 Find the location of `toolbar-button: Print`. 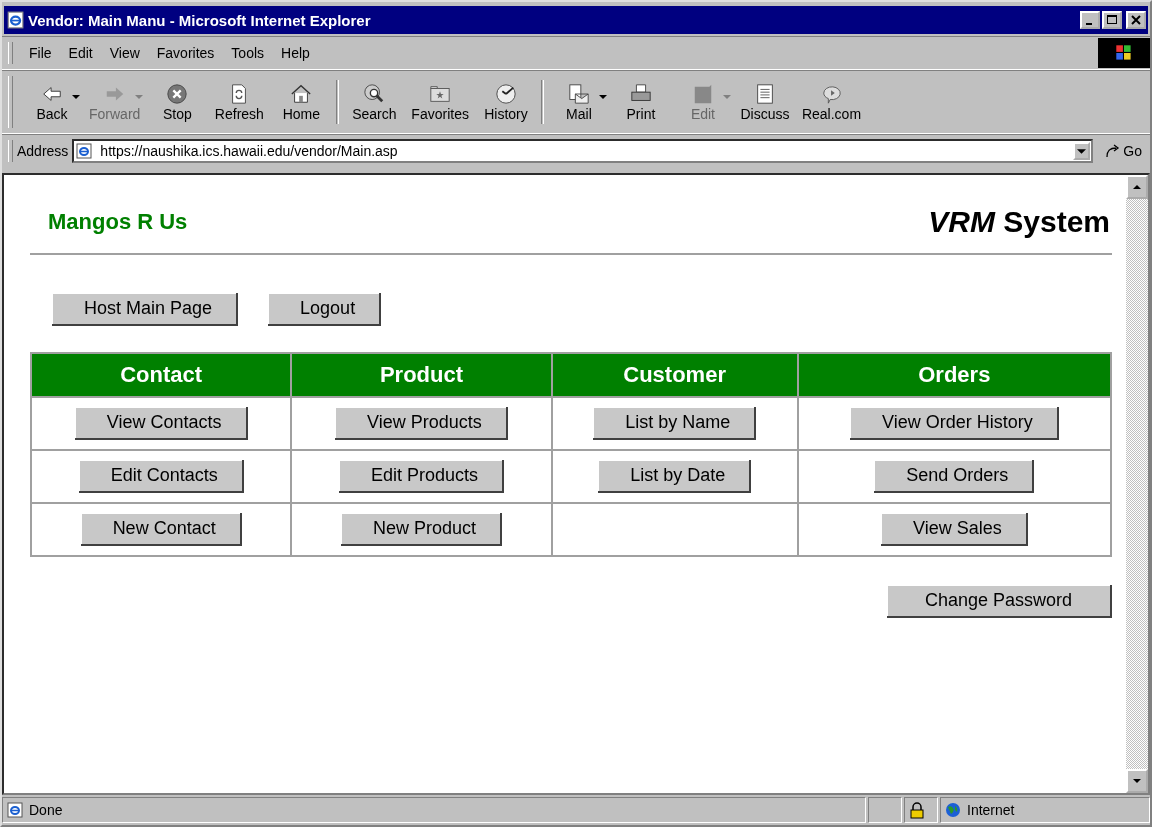

toolbar-button: Print is located at coordinates (640, 102).